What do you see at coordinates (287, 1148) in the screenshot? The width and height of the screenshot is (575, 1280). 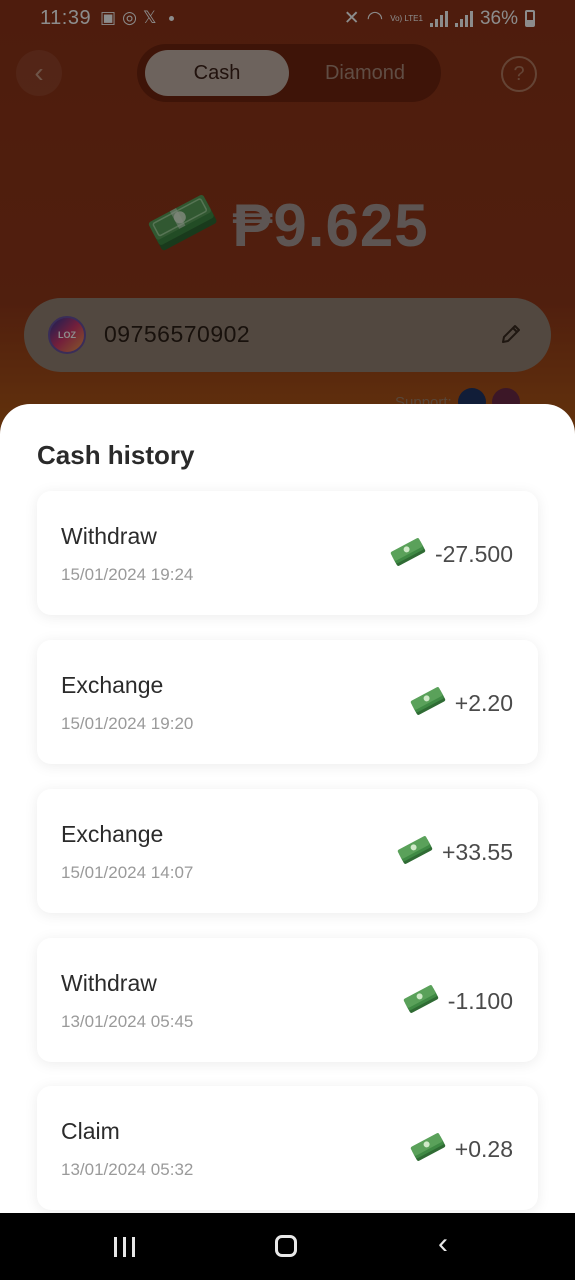 I see `history-row: Claim 13/01/2024 05:32 +0.28` at bounding box center [287, 1148].